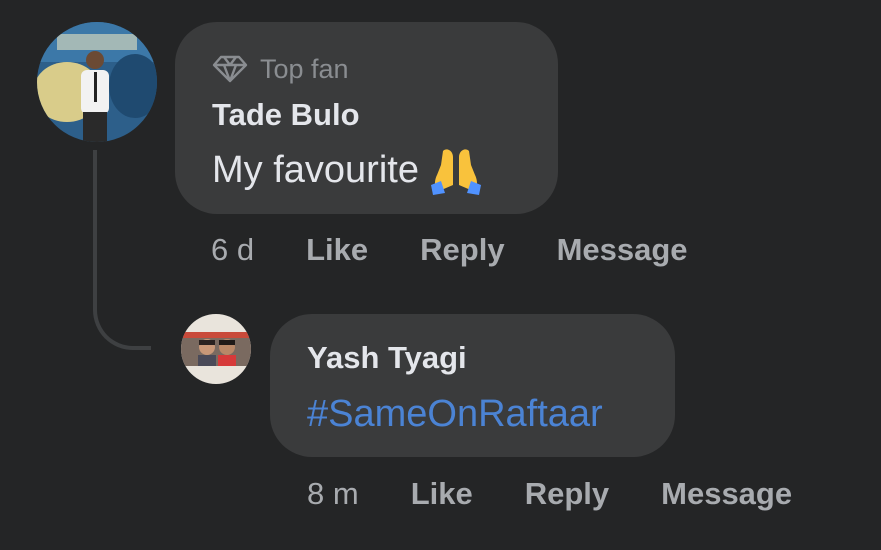 This screenshot has width=881, height=550. Describe the element at coordinates (230, 69) in the screenshot. I see `diamond-icon` at that location.